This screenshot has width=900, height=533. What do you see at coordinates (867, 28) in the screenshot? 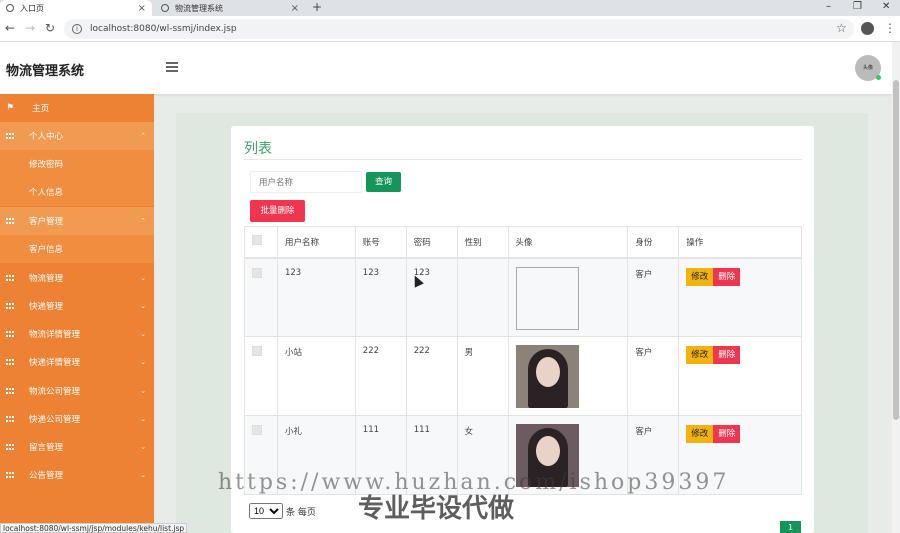
I see `account-icon` at bounding box center [867, 28].